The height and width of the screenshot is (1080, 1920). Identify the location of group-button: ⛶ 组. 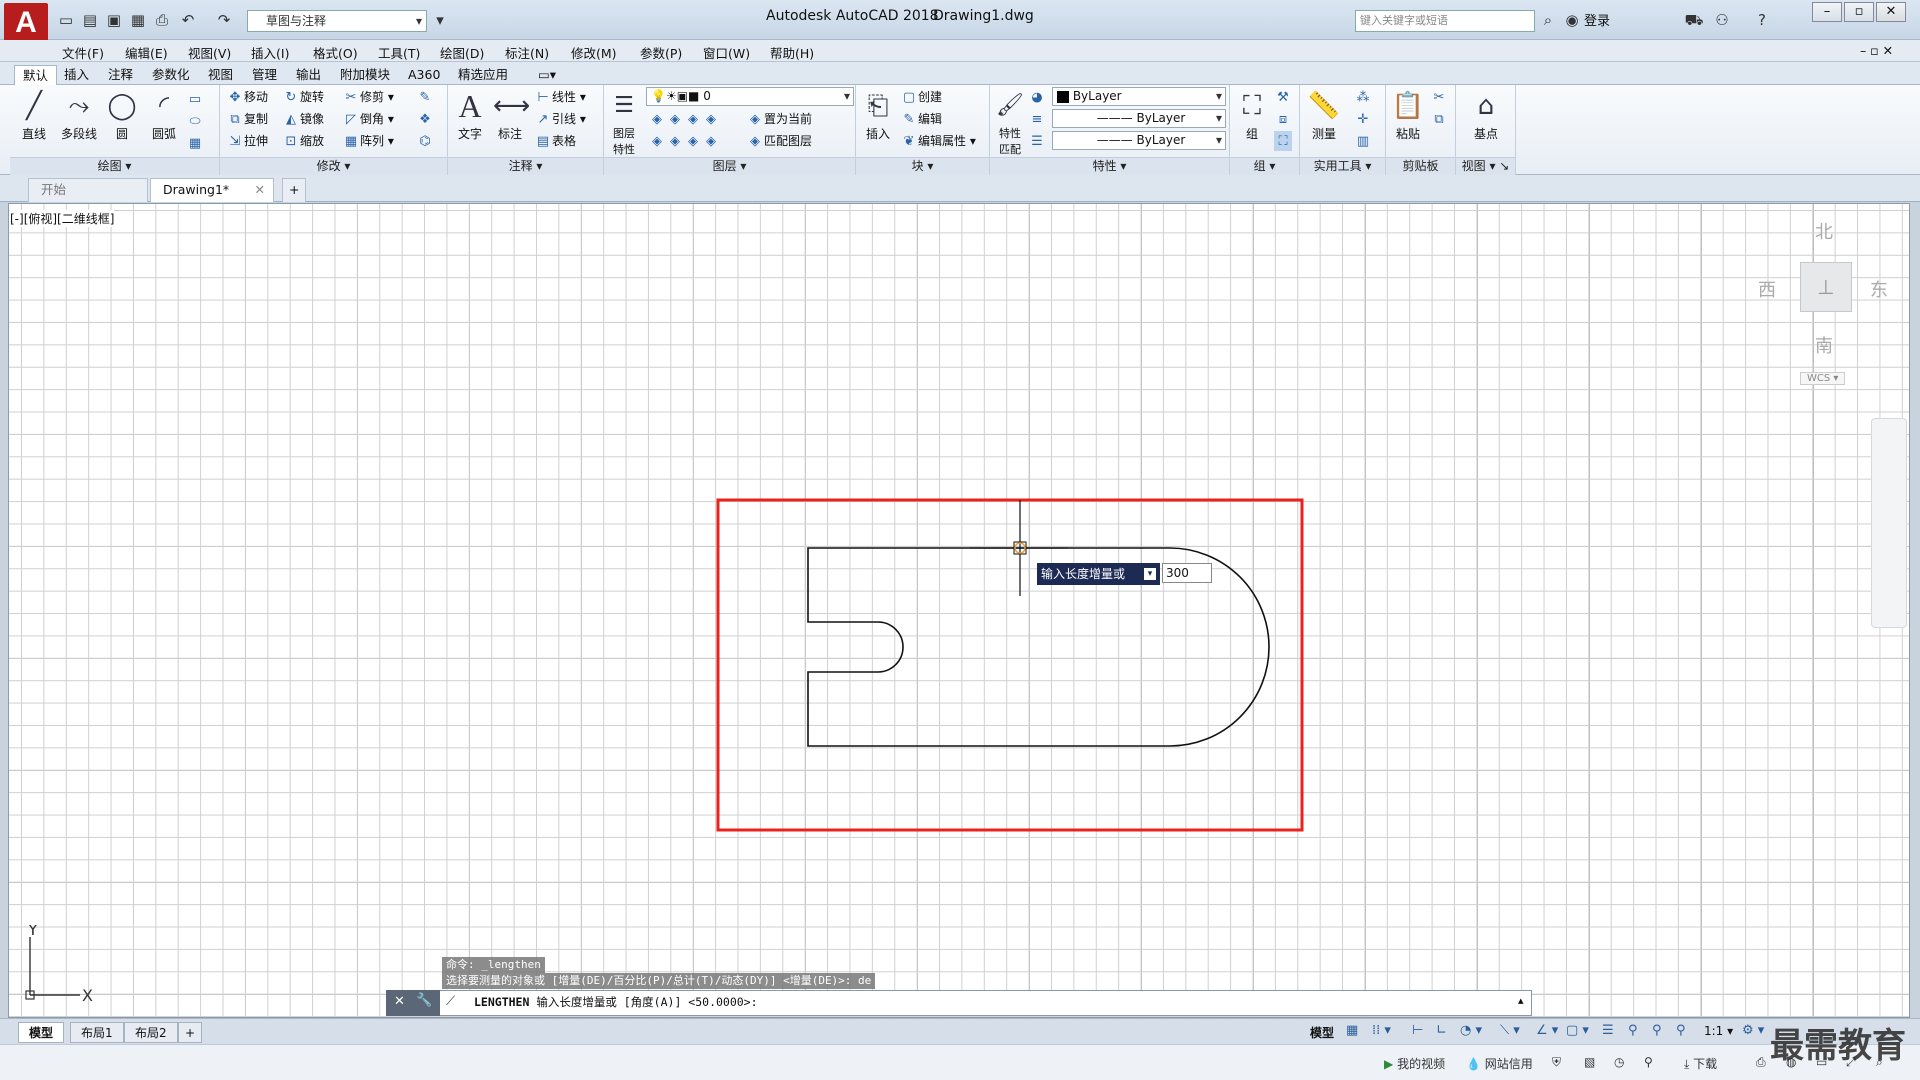
(1252, 115).